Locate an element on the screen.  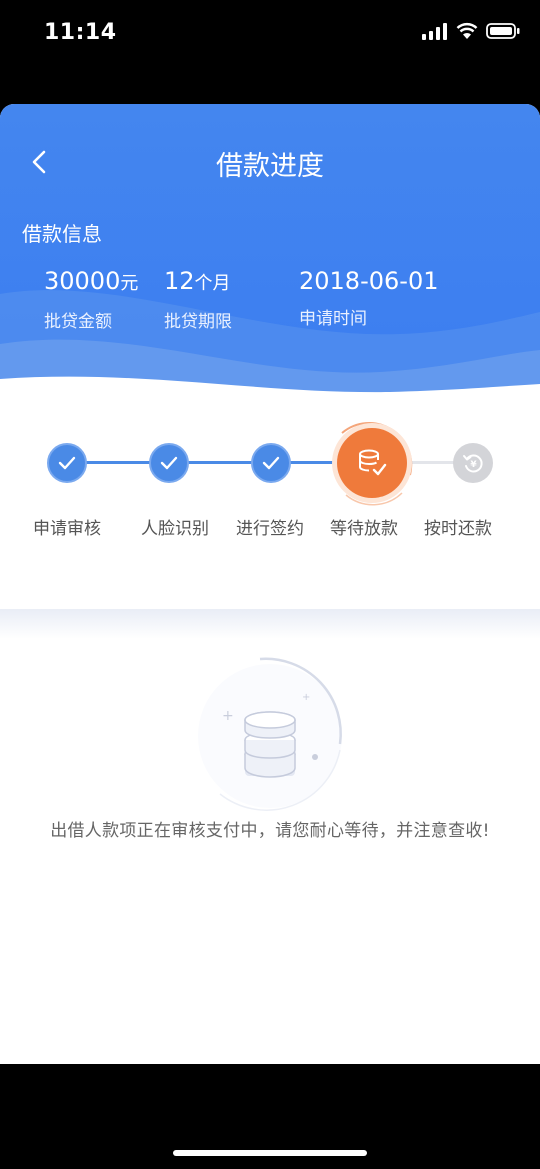
apply-date-label: 申请时间 is located at coordinates (333, 319).